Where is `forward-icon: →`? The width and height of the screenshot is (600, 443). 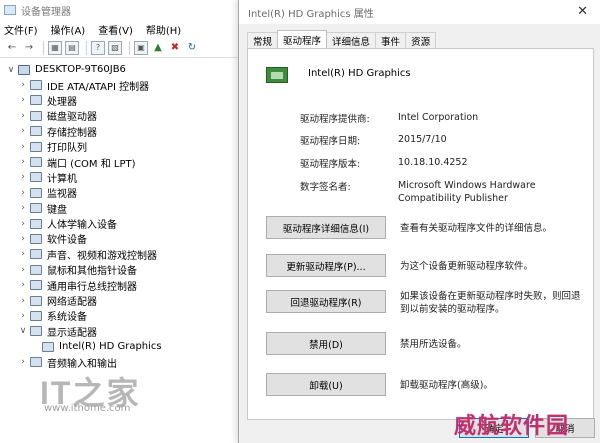 forward-icon: → is located at coordinates (29, 48).